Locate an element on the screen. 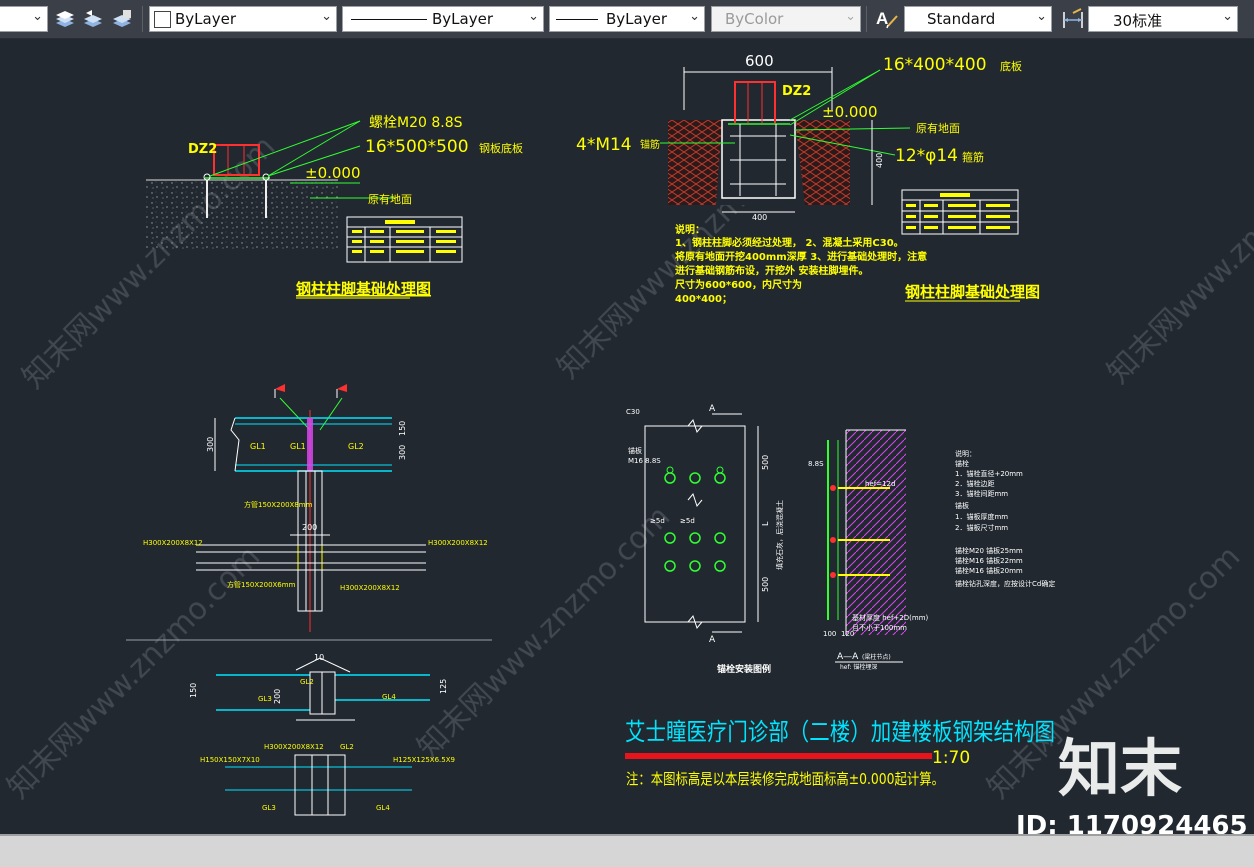  plate-suffix: 底板 is located at coordinates (1011, 66).